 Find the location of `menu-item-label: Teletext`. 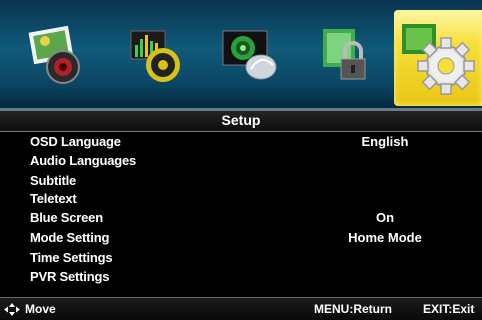

menu-item-label: Teletext is located at coordinates (53, 198).